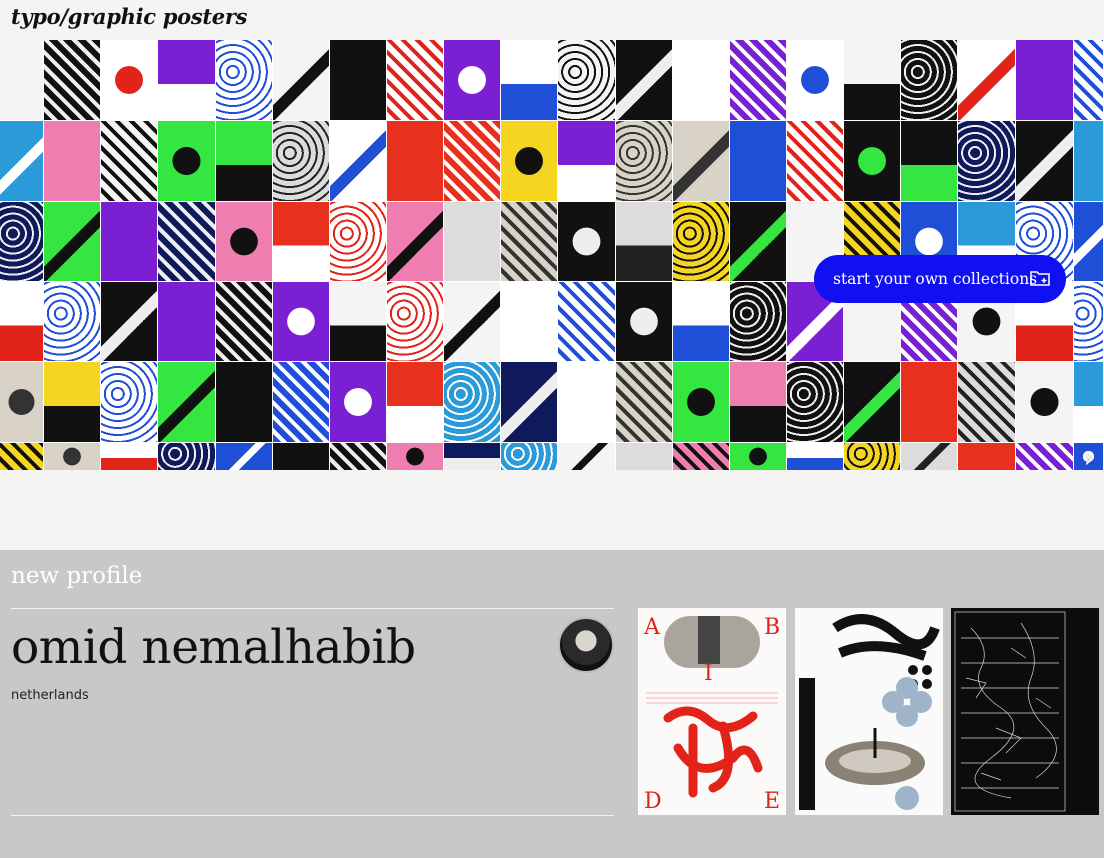  I want to click on site-title: typo/graphic posters, so click(129, 16).